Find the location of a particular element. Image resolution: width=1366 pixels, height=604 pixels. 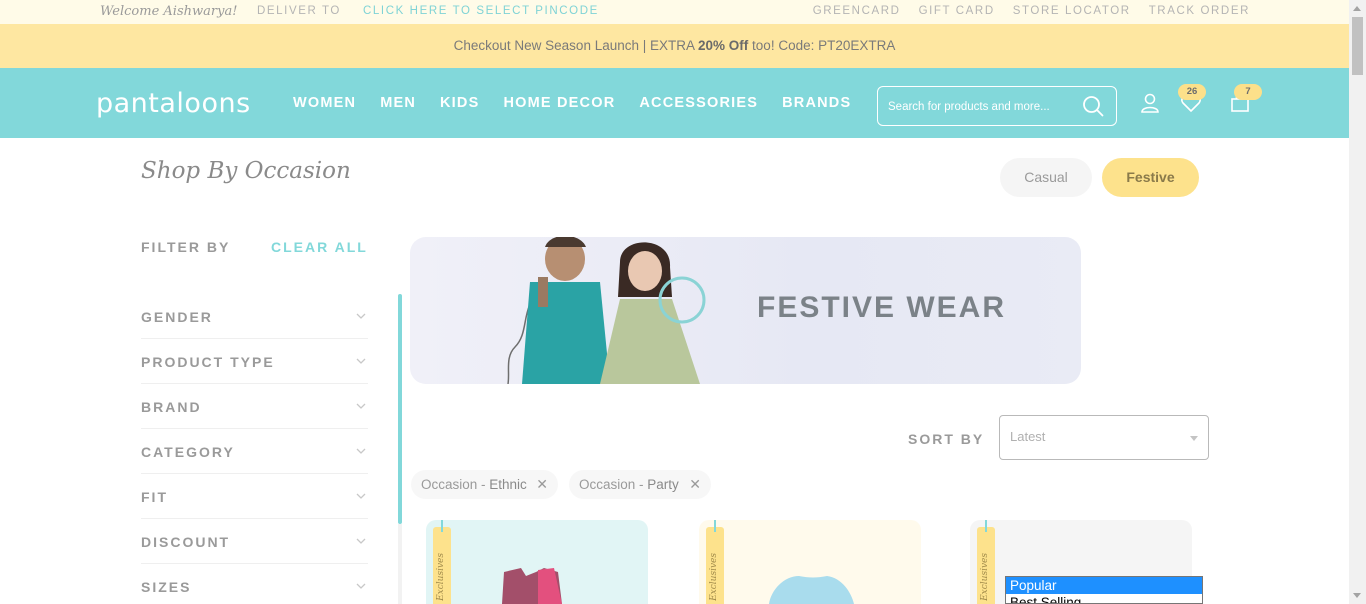

filter-label: GENDER is located at coordinates (177, 317).